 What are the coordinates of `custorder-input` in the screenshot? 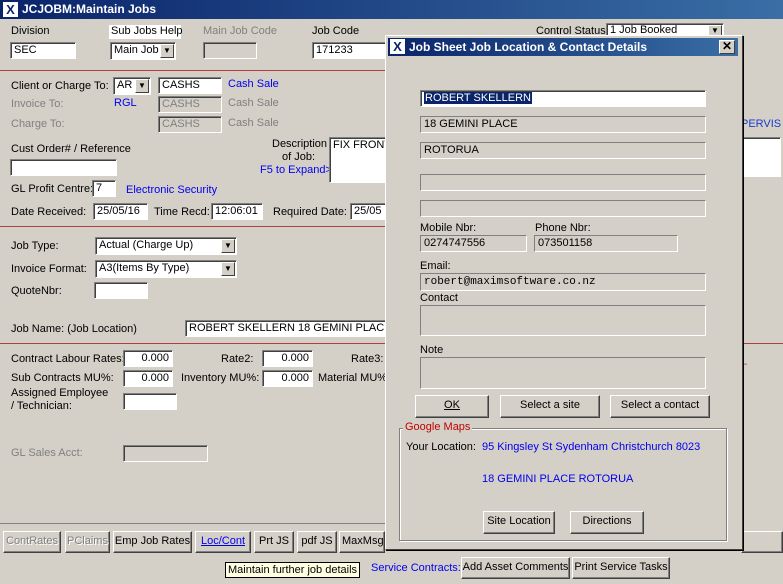 It's located at (63, 167).